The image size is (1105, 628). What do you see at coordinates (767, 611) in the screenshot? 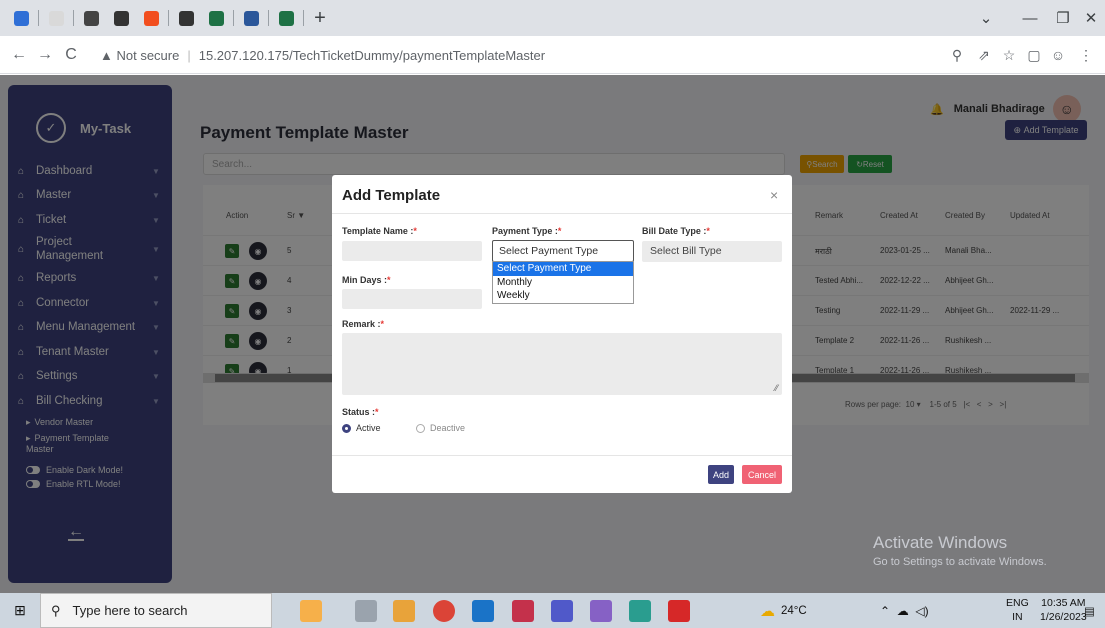
I see `weather-sun-icon: ☁` at bounding box center [767, 611].